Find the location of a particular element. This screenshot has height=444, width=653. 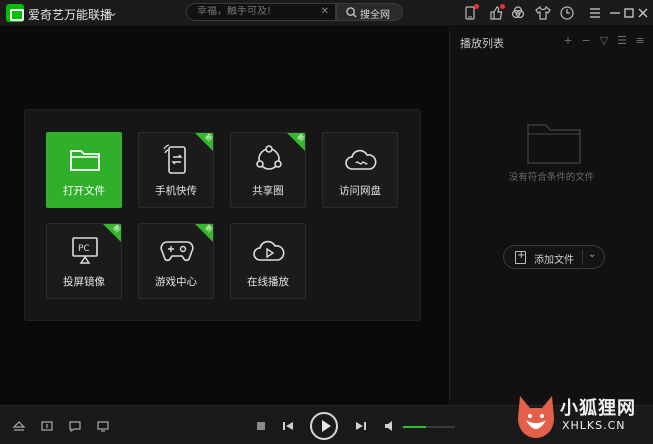

stop-icon is located at coordinates (261, 426).